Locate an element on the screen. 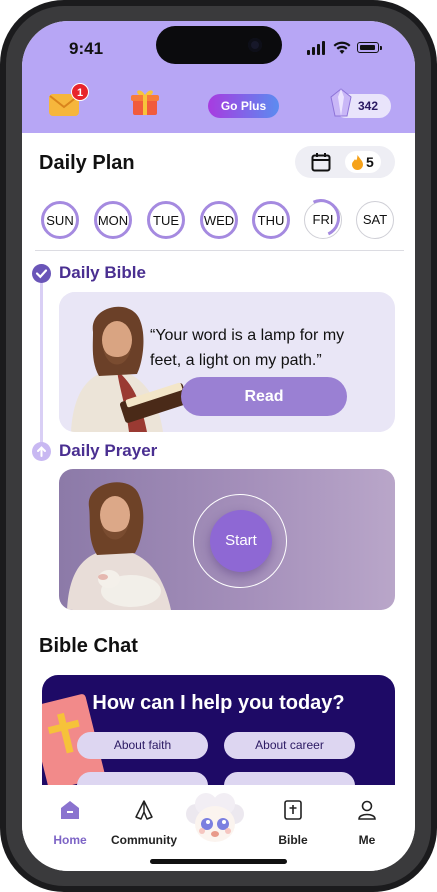 This screenshot has height=892, width=437. daily-prayer-title: Daily Prayer is located at coordinates (108, 450).